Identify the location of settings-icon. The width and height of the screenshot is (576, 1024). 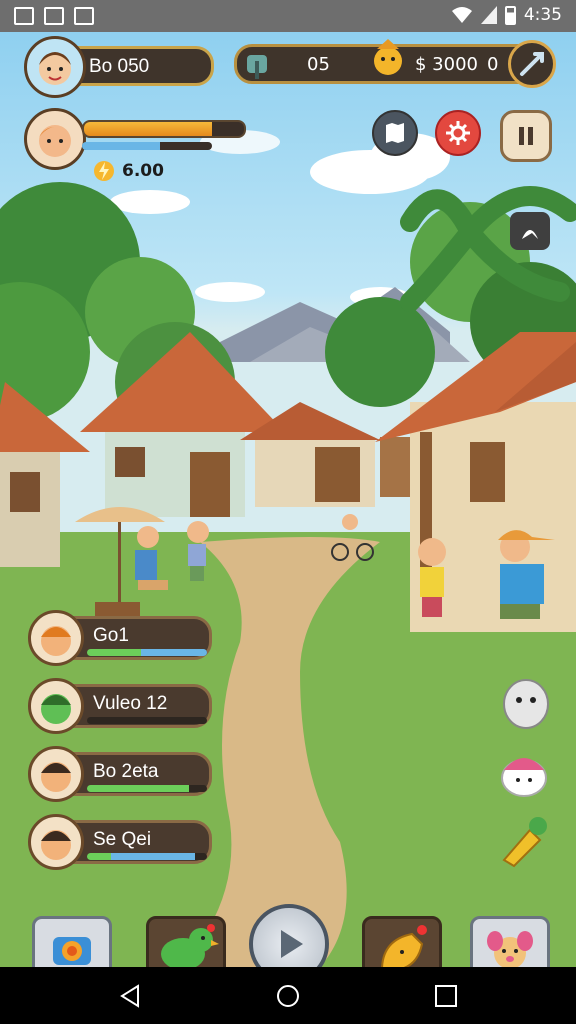
(458, 133).